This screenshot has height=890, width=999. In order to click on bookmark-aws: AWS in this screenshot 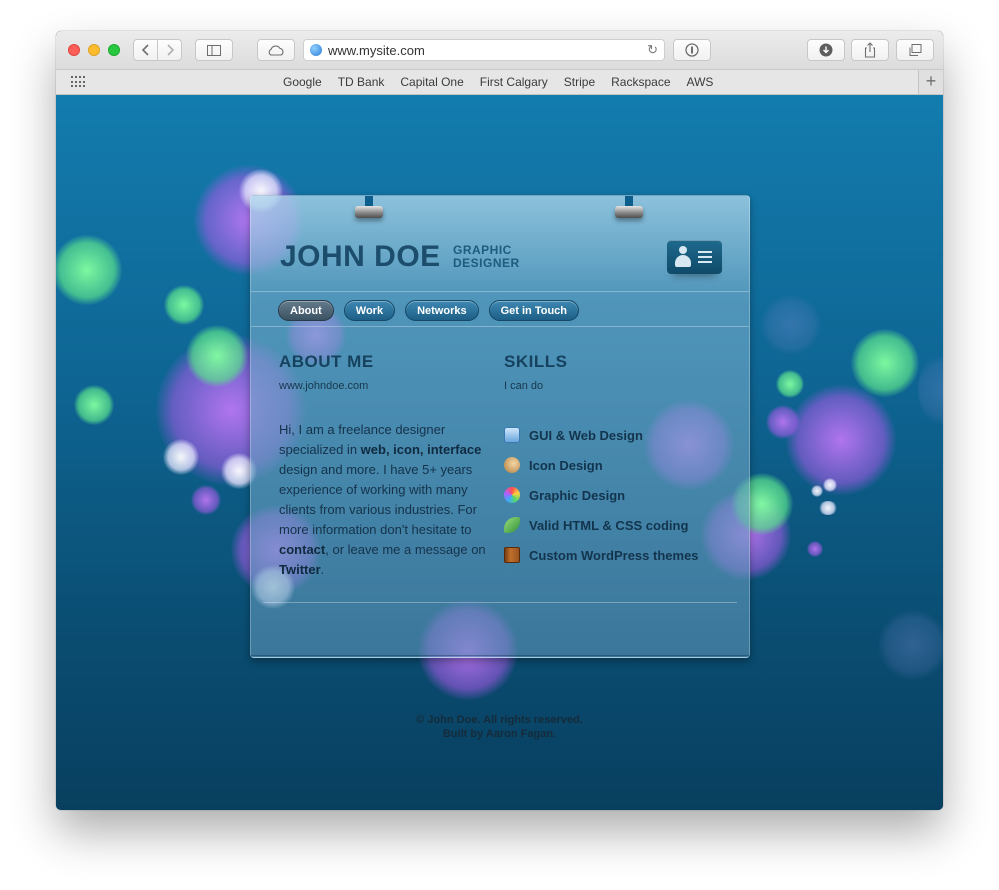, I will do `click(700, 82)`.